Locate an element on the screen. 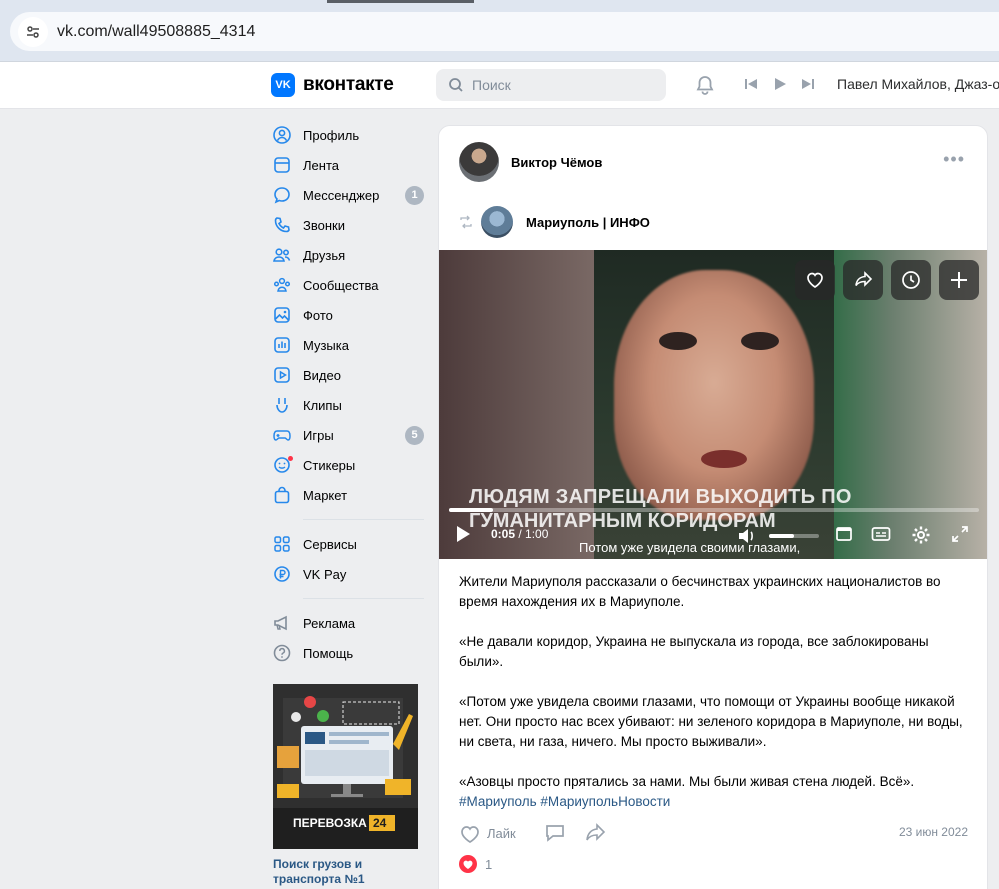 This screenshot has height=889, width=999. volume-level is located at coordinates (781, 536).